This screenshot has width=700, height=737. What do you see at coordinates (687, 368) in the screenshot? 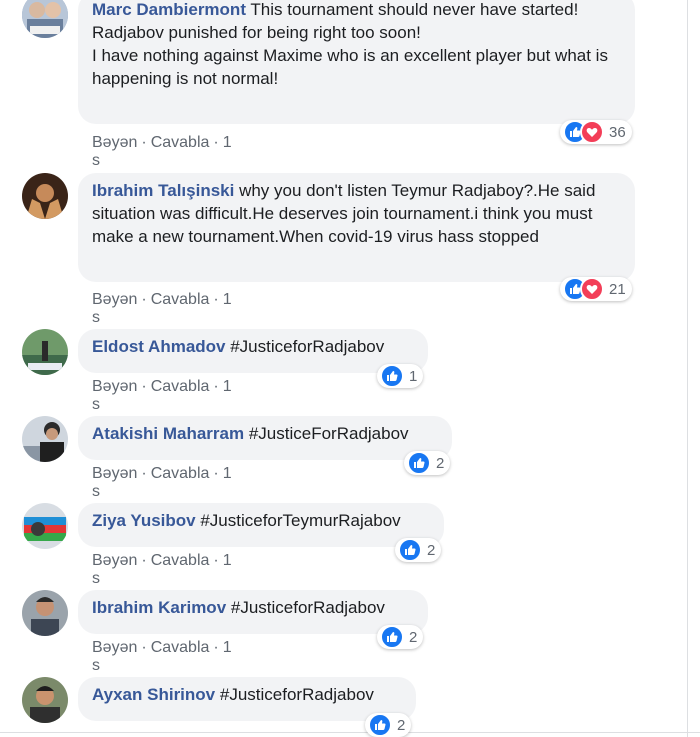
I see `feed-right-border` at bounding box center [687, 368].